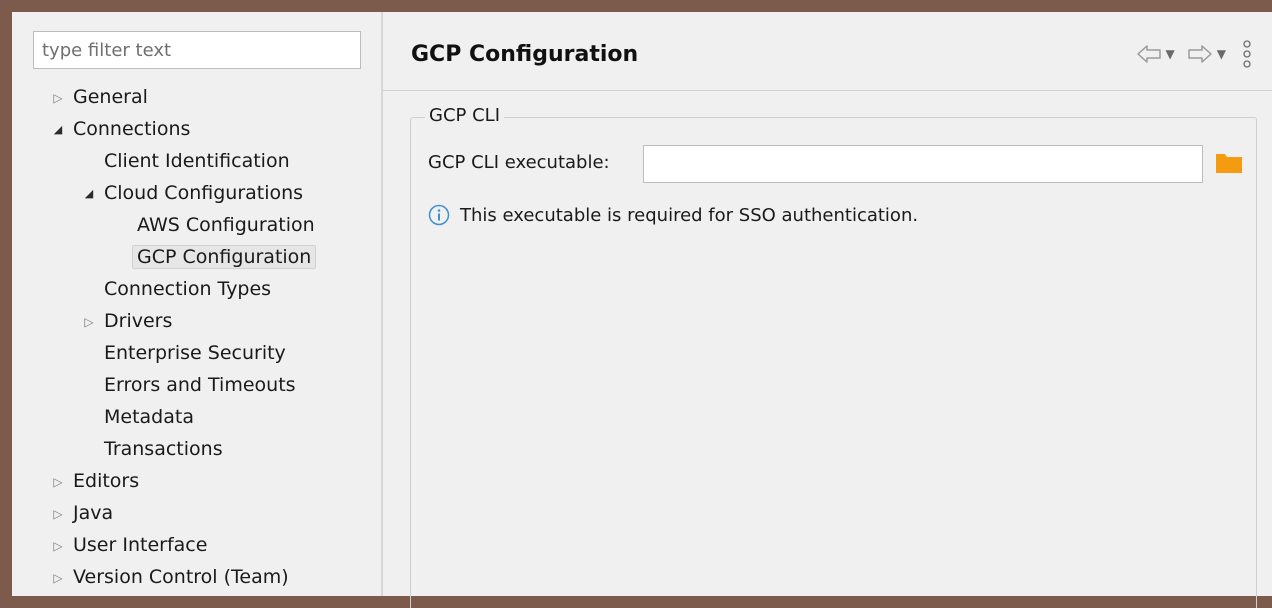  I want to click on tree-item-cloud-configurations: ◢ Cloud Configurations, so click(190, 193).